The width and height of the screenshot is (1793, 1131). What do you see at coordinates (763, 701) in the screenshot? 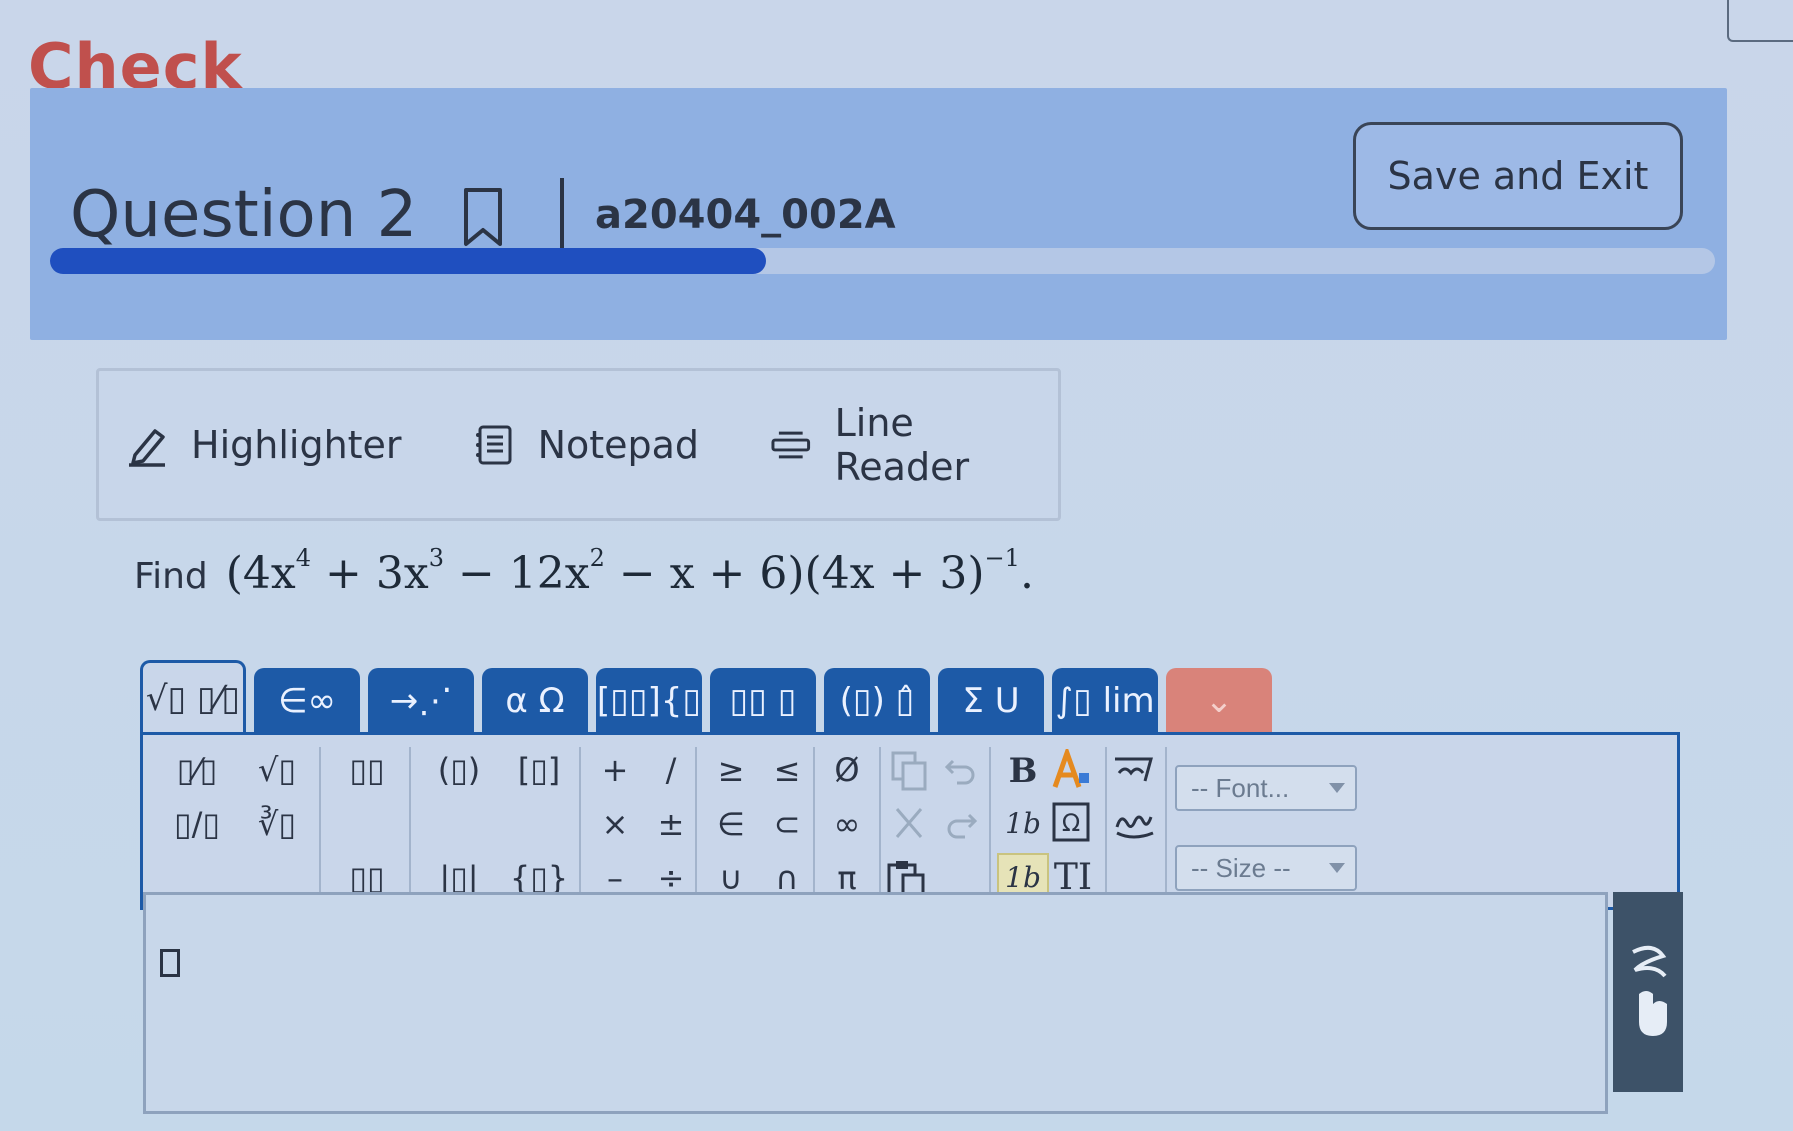
I see `tab-scripts: ▯▯ ▯` at bounding box center [763, 701].